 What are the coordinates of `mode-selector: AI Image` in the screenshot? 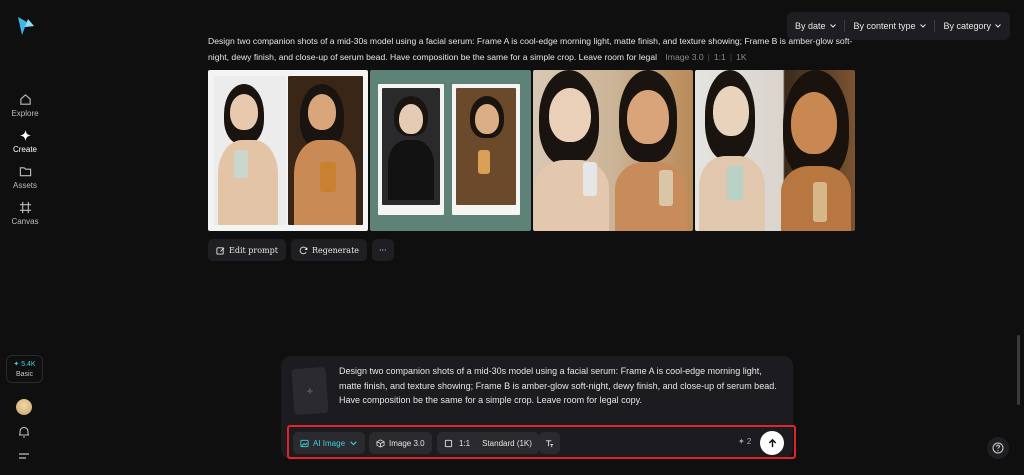 It's located at (329, 443).